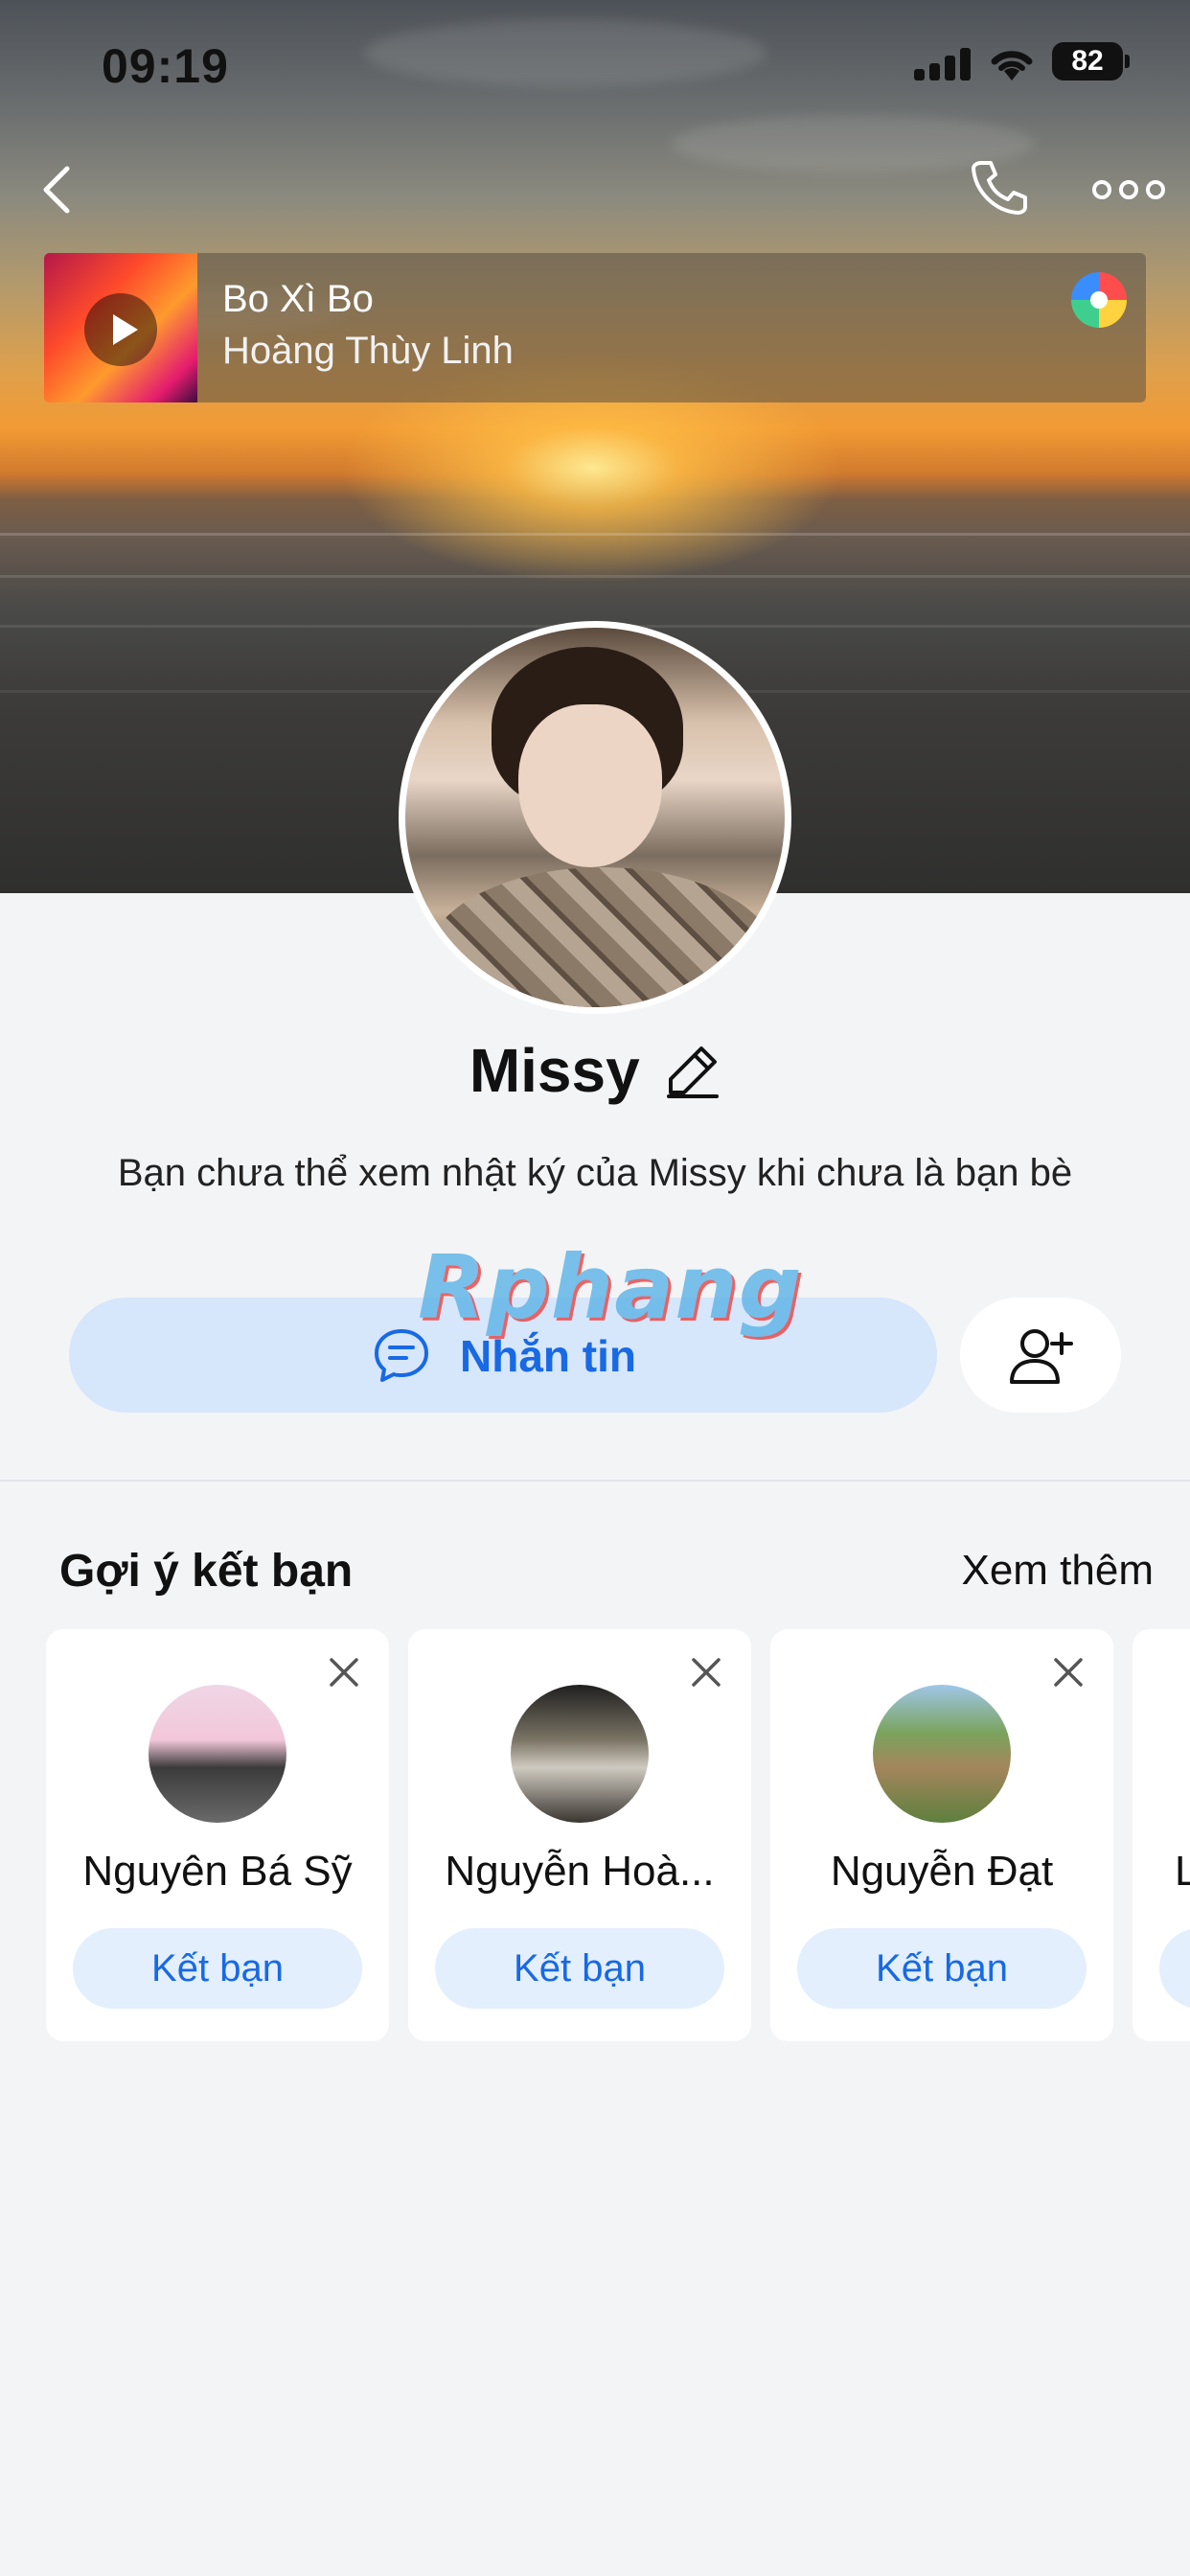  I want to click on more-icon, so click(1129, 190).